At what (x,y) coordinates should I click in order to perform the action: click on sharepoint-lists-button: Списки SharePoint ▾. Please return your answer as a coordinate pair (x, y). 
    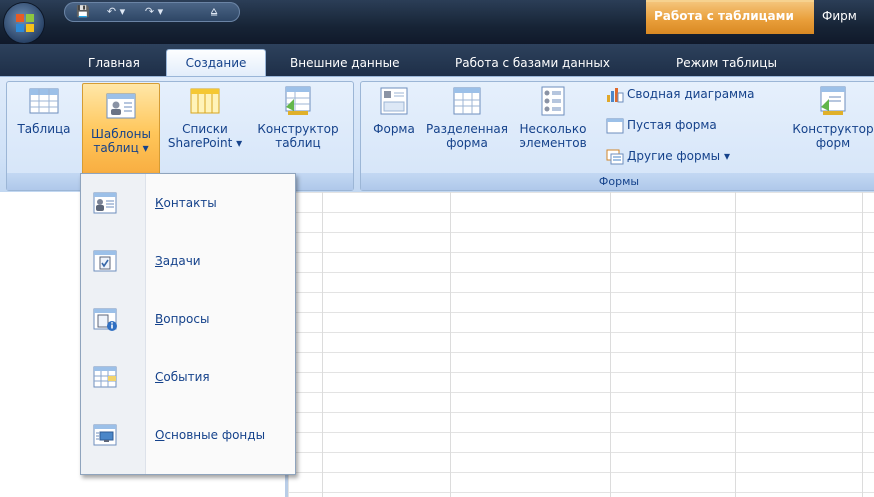
    Looking at the image, I should click on (205, 132).